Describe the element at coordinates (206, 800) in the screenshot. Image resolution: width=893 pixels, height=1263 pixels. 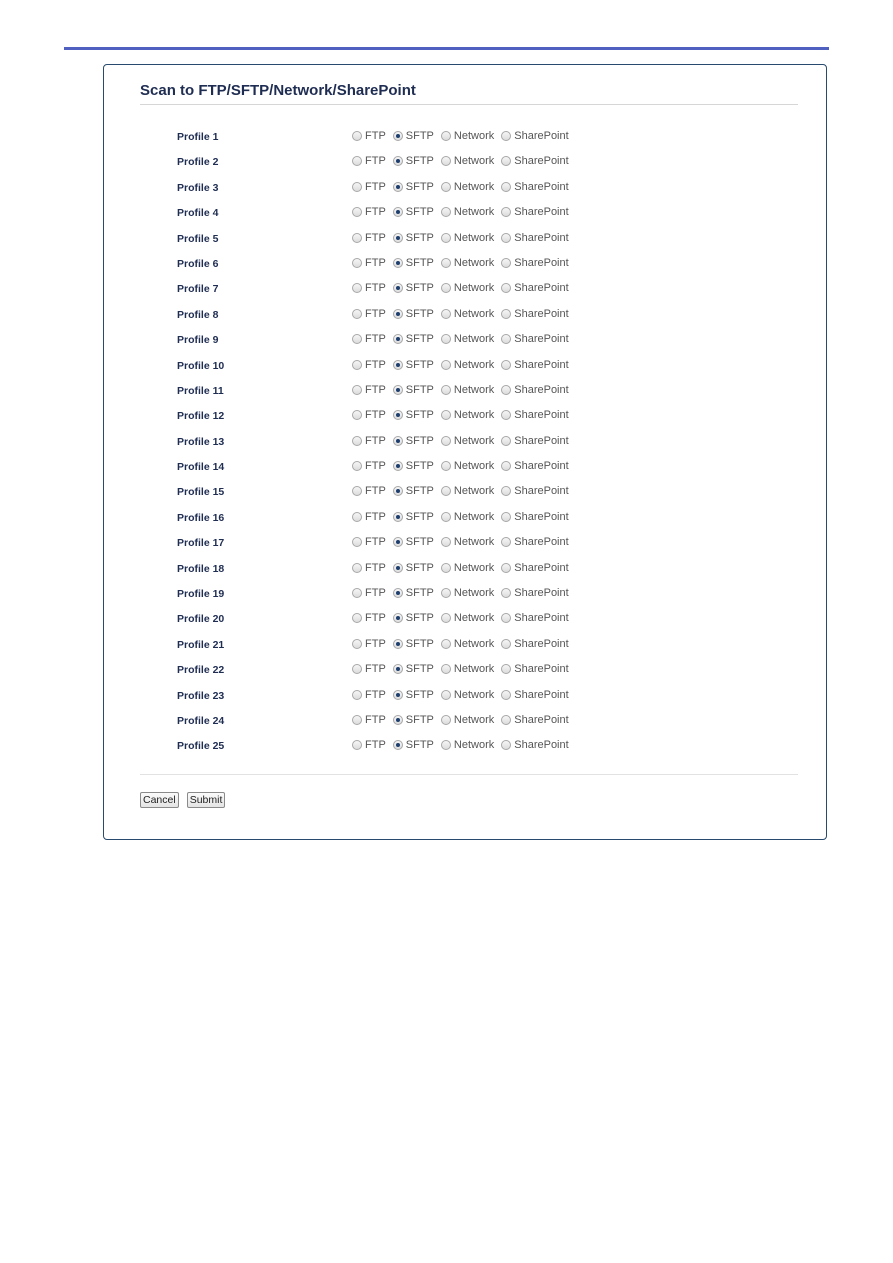
I see `submit-button: Submit` at that location.